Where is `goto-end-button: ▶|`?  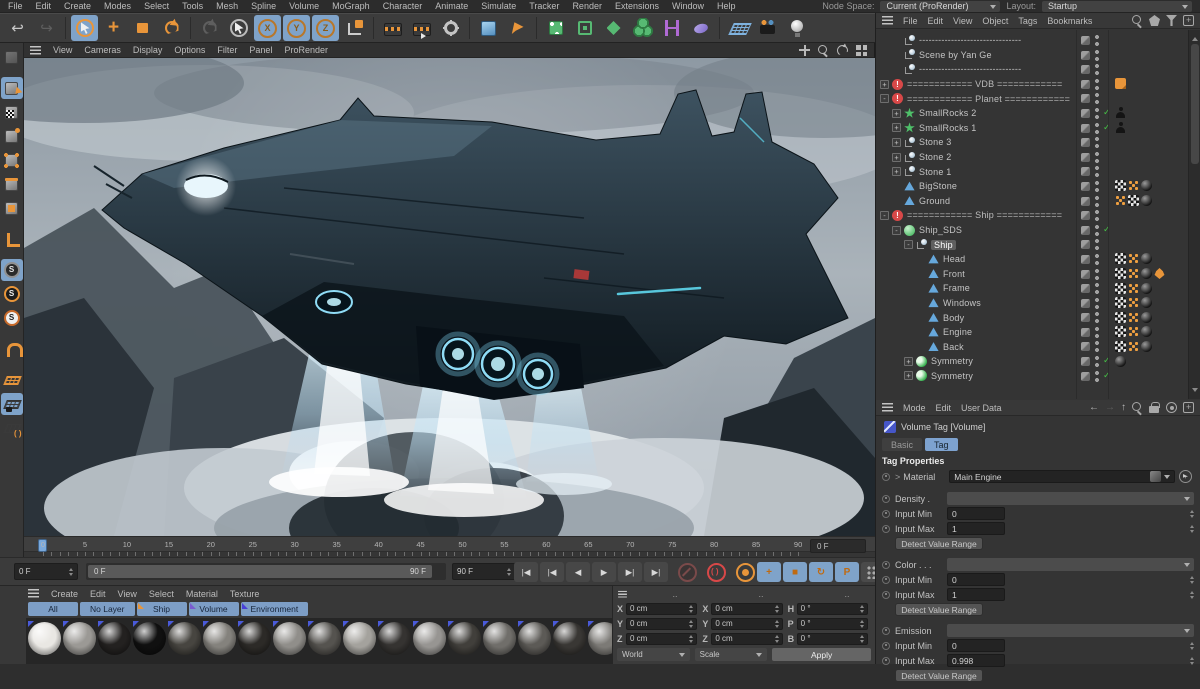 goto-end-button: ▶| is located at coordinates (656, 572).